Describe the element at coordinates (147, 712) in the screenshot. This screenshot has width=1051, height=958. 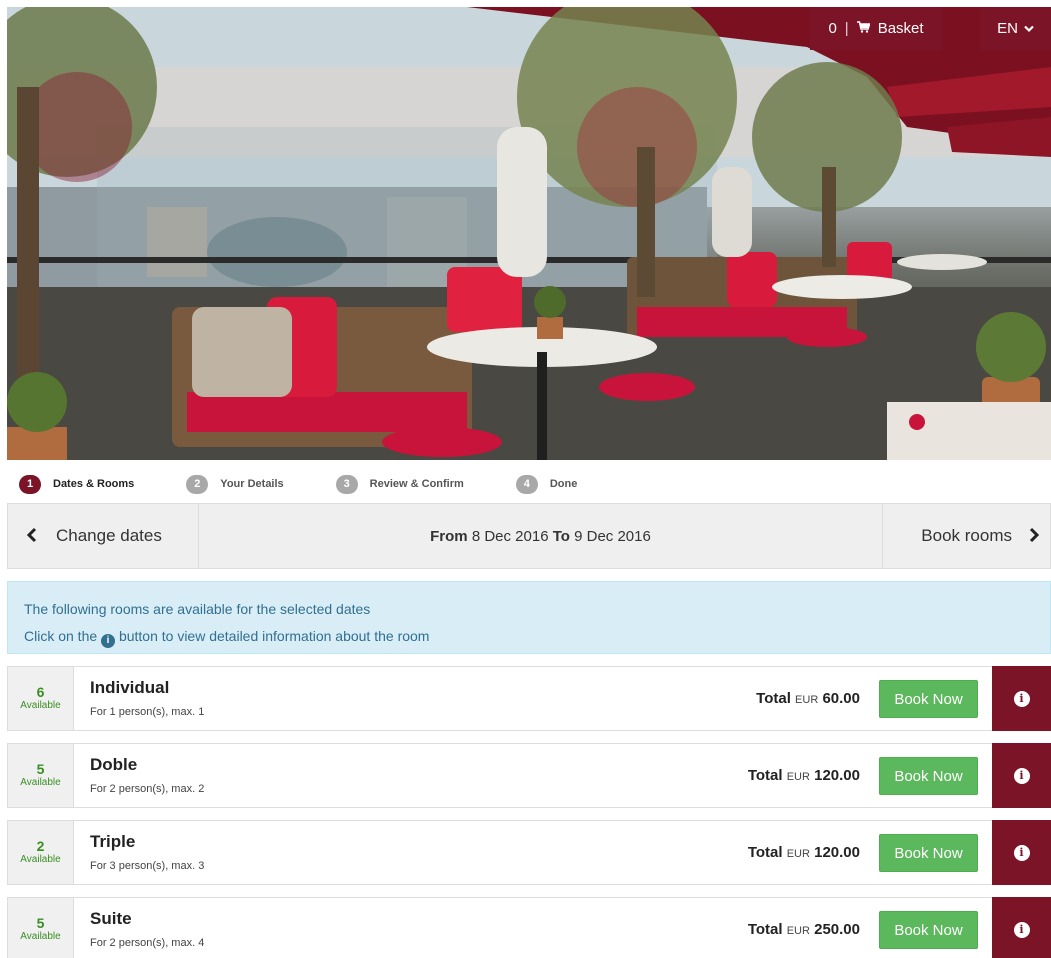
I see `room-capacity: For 1 person(s), max. 1` at that location.